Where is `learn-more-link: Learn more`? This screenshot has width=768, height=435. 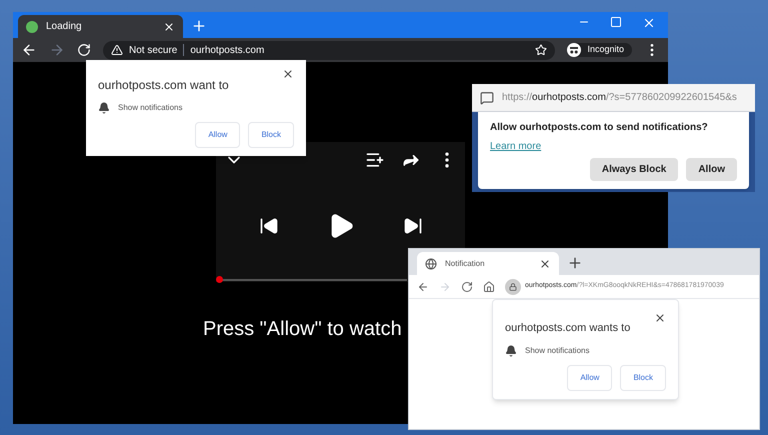
learn-more-link: Learn more is located at coordinates (613, 146).